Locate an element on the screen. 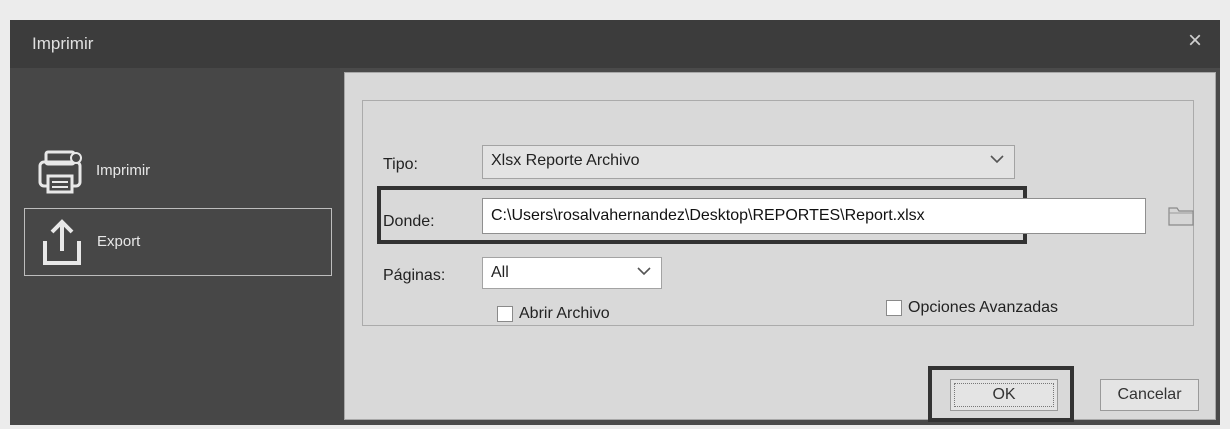 The height and width of the screenshot is (429, 1230). title-bar: Imprimir × is located at coordinates (615, 44).